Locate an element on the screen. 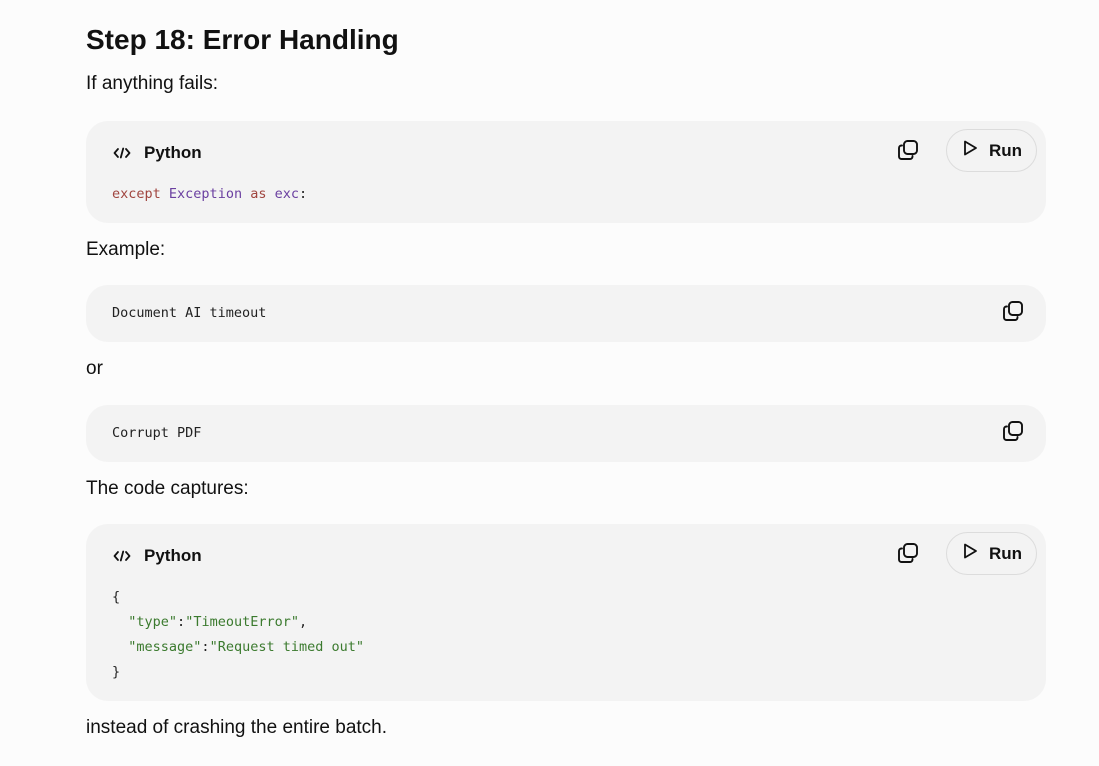  code-block-plain-2: Corrupt PDF is located at coordinates (566, 433).